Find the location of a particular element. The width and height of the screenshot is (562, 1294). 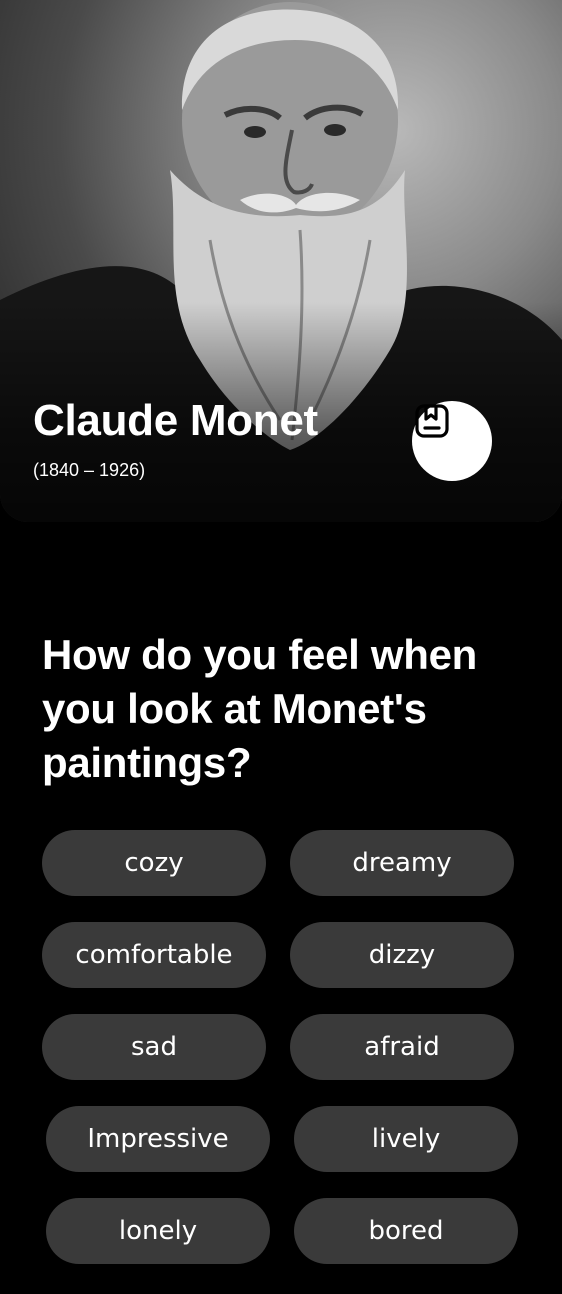

option-chip: sad is located at coordinates (154, 1047).